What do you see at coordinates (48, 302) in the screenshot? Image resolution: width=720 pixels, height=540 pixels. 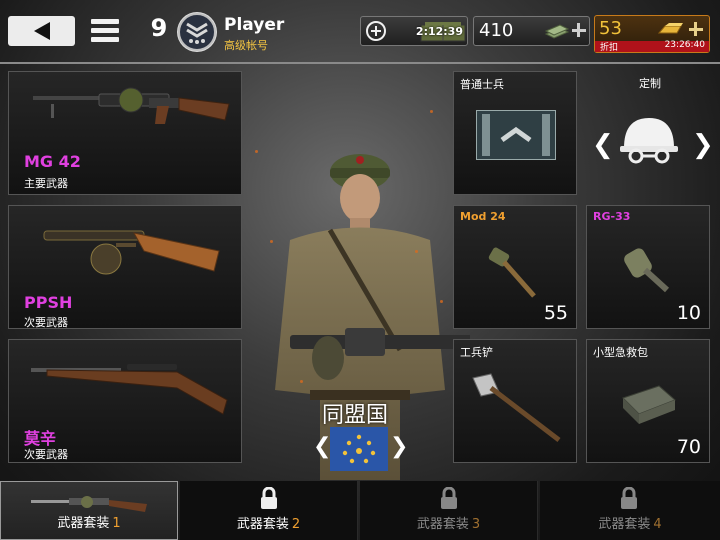 I see `weapon-name: PPSH` at bounding box center [48, 302].